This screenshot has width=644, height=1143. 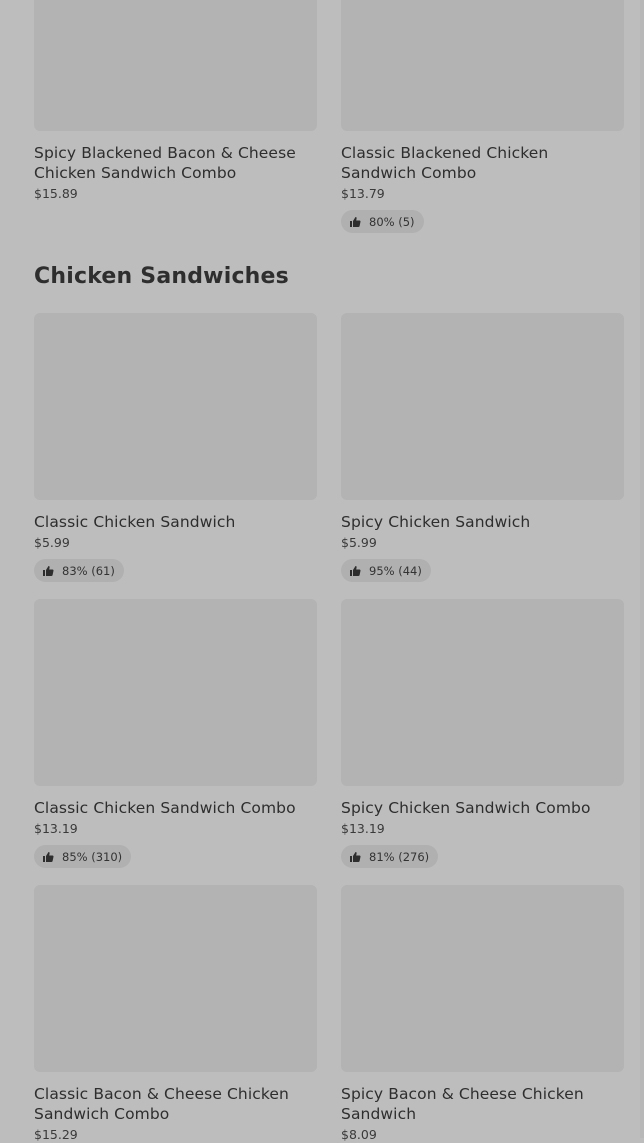 What do you see at coordinates (392, 221) in the screenshot?
I see `rating-text: 80% (5)` at bounding box center [392, 221].